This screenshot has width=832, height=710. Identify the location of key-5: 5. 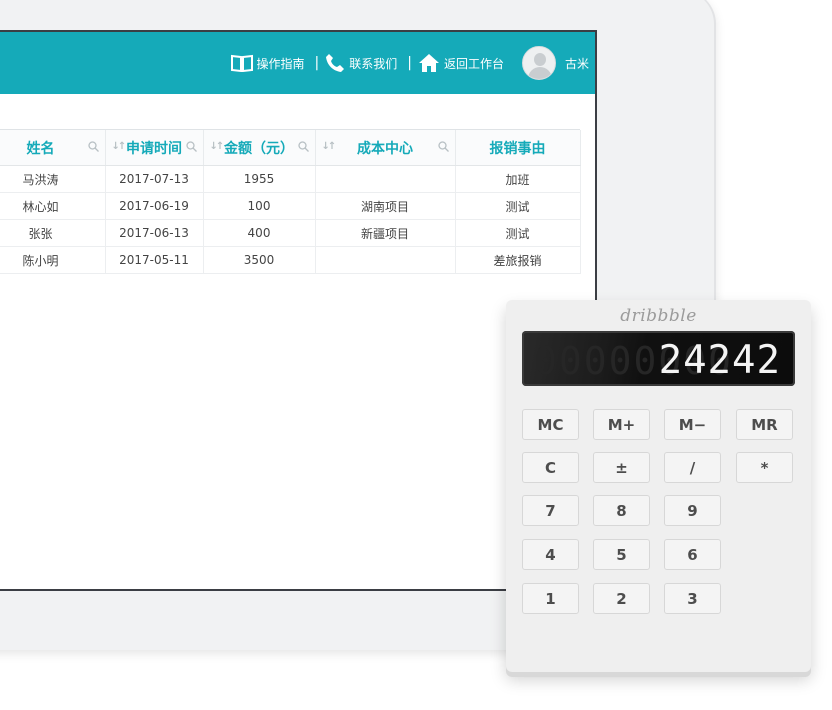
(621, 554).